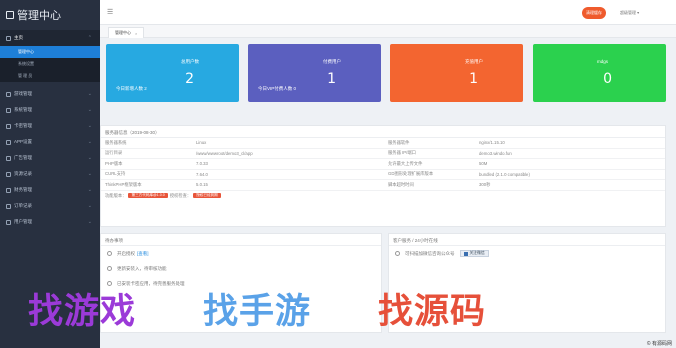  I want to click on stat-label: 充值用户, so click(474, 61).